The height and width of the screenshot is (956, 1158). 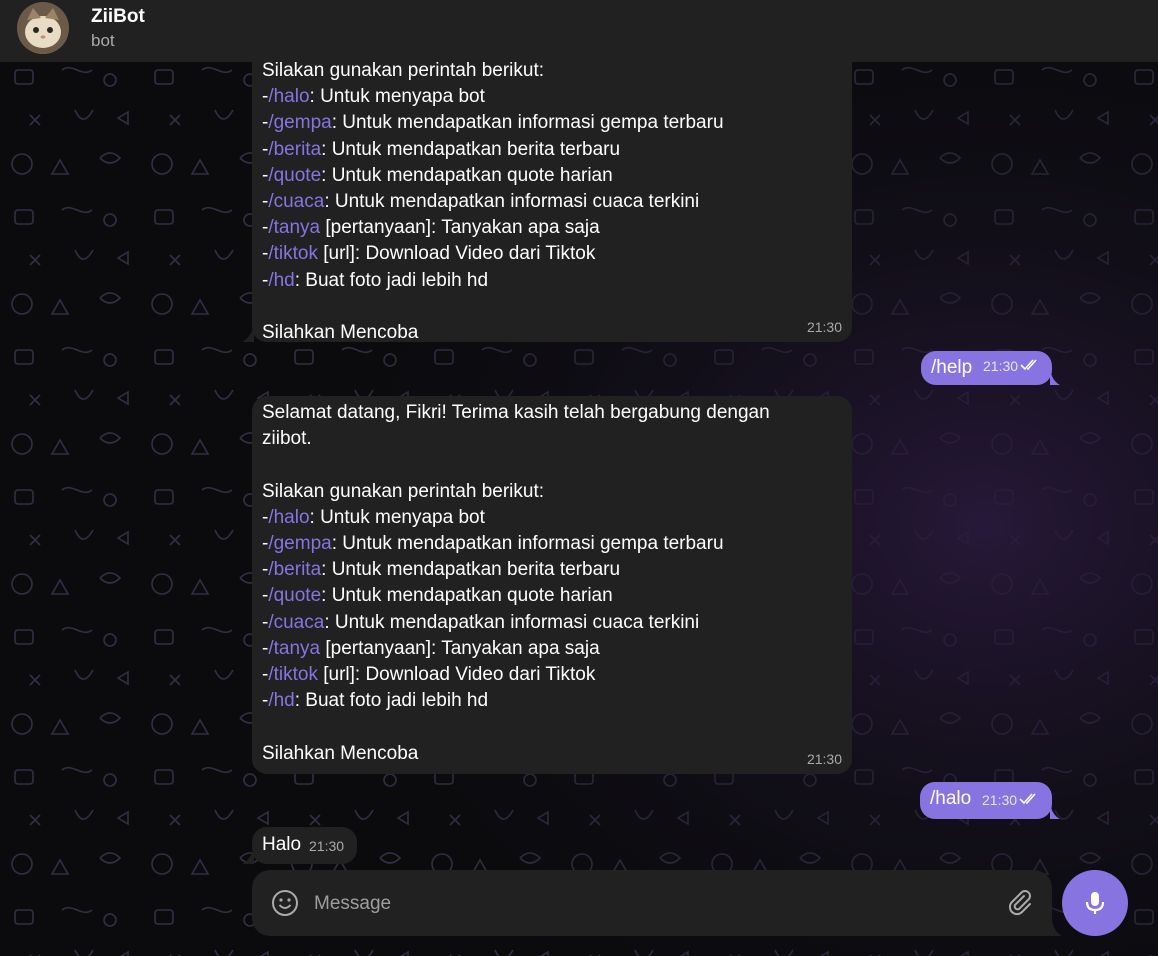 I want to click on message-input, so click(x=654, y=904).